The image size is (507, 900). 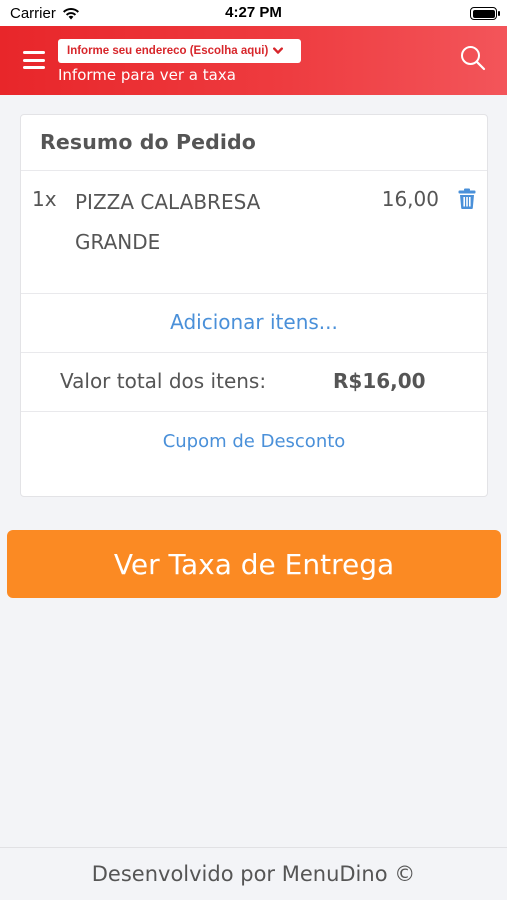 What do you see at coordinates (410, 199) in the screenshot?
I see `item-price: 16,00` at bounding box center [410, 199].